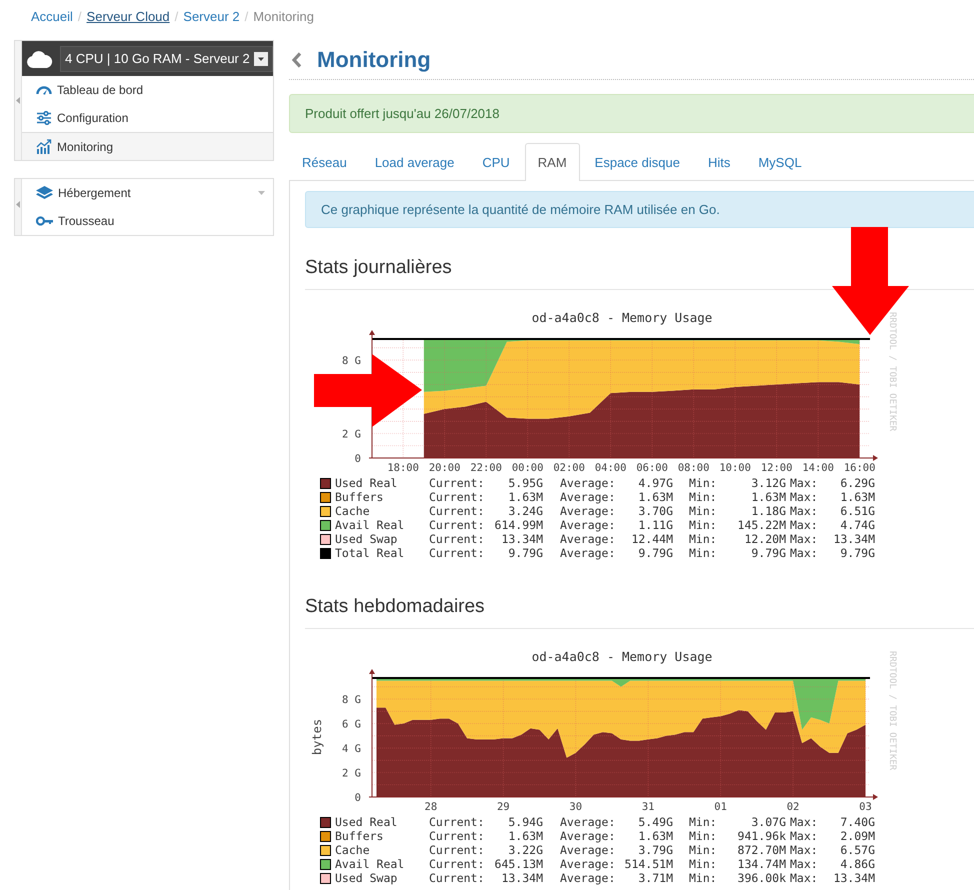 The image size is (974, 890). Describe the element at coordinates (575, 807) in the screenshot. I see `axis-label: 30` at that location.